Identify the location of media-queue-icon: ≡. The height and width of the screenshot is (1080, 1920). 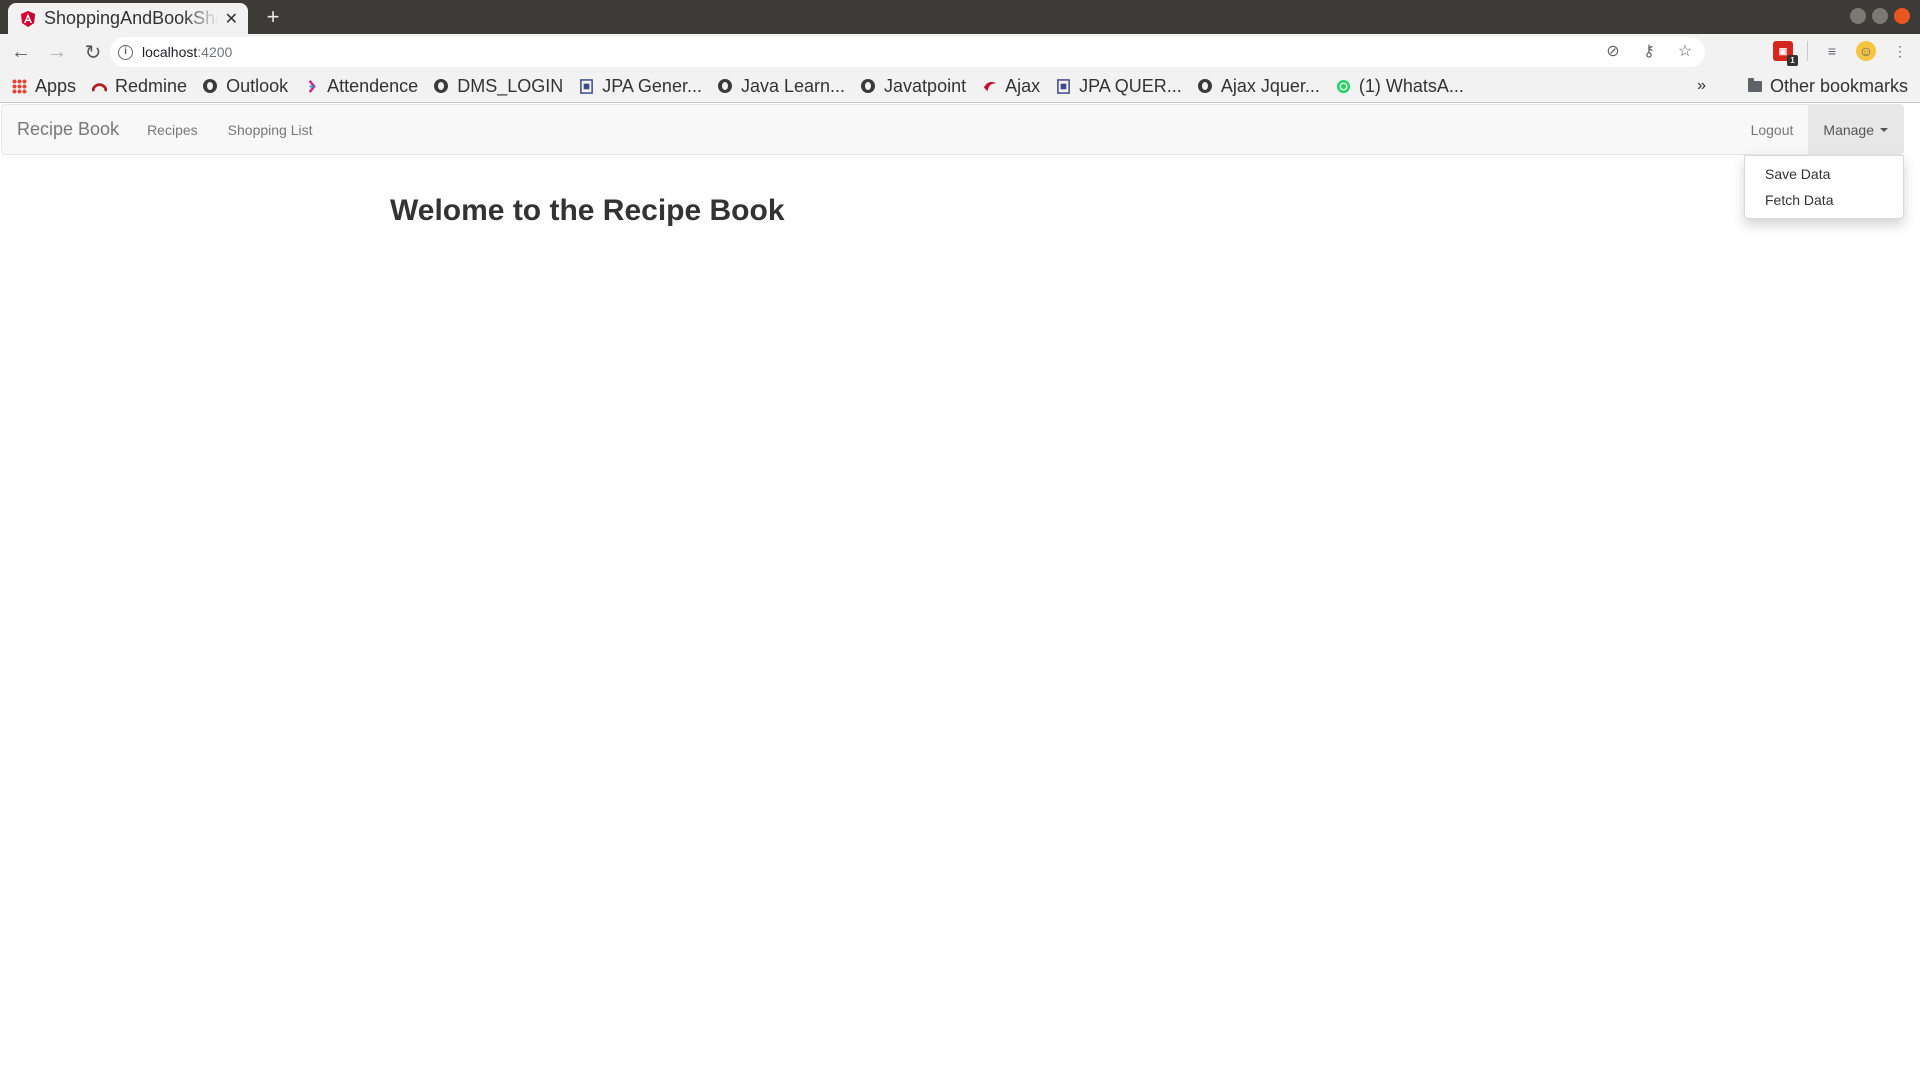
(1832, 51).